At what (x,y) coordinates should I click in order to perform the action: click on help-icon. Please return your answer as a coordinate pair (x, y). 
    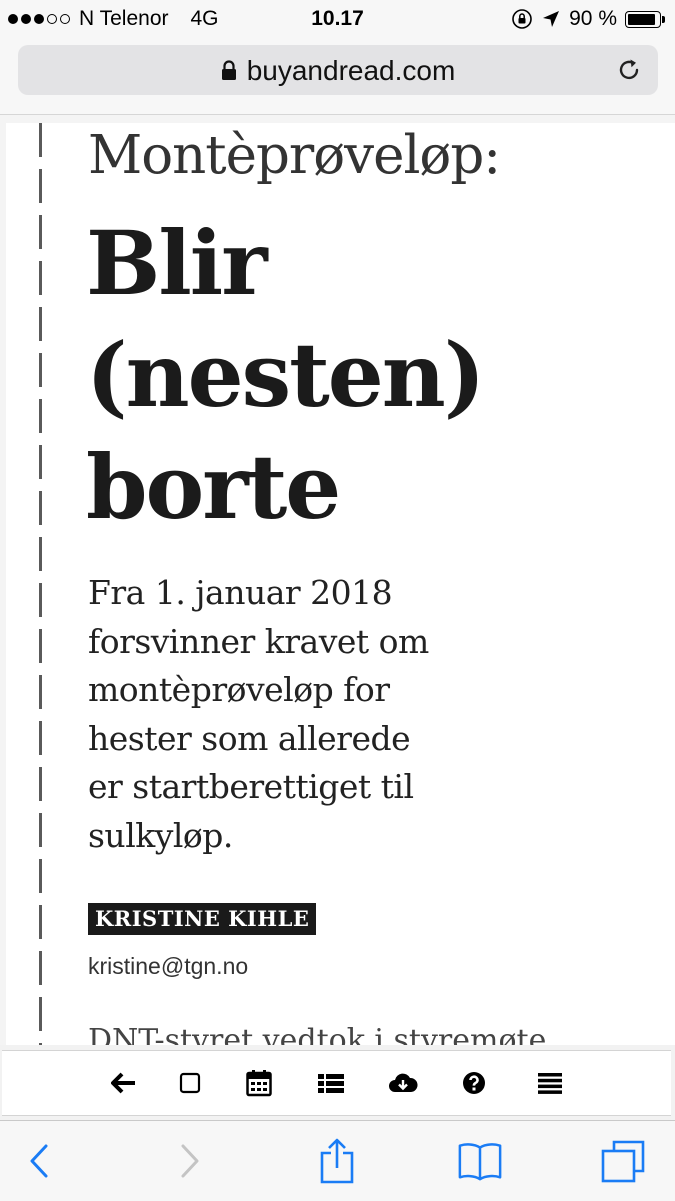
    Looking at the image, I should click on (474, 1083).